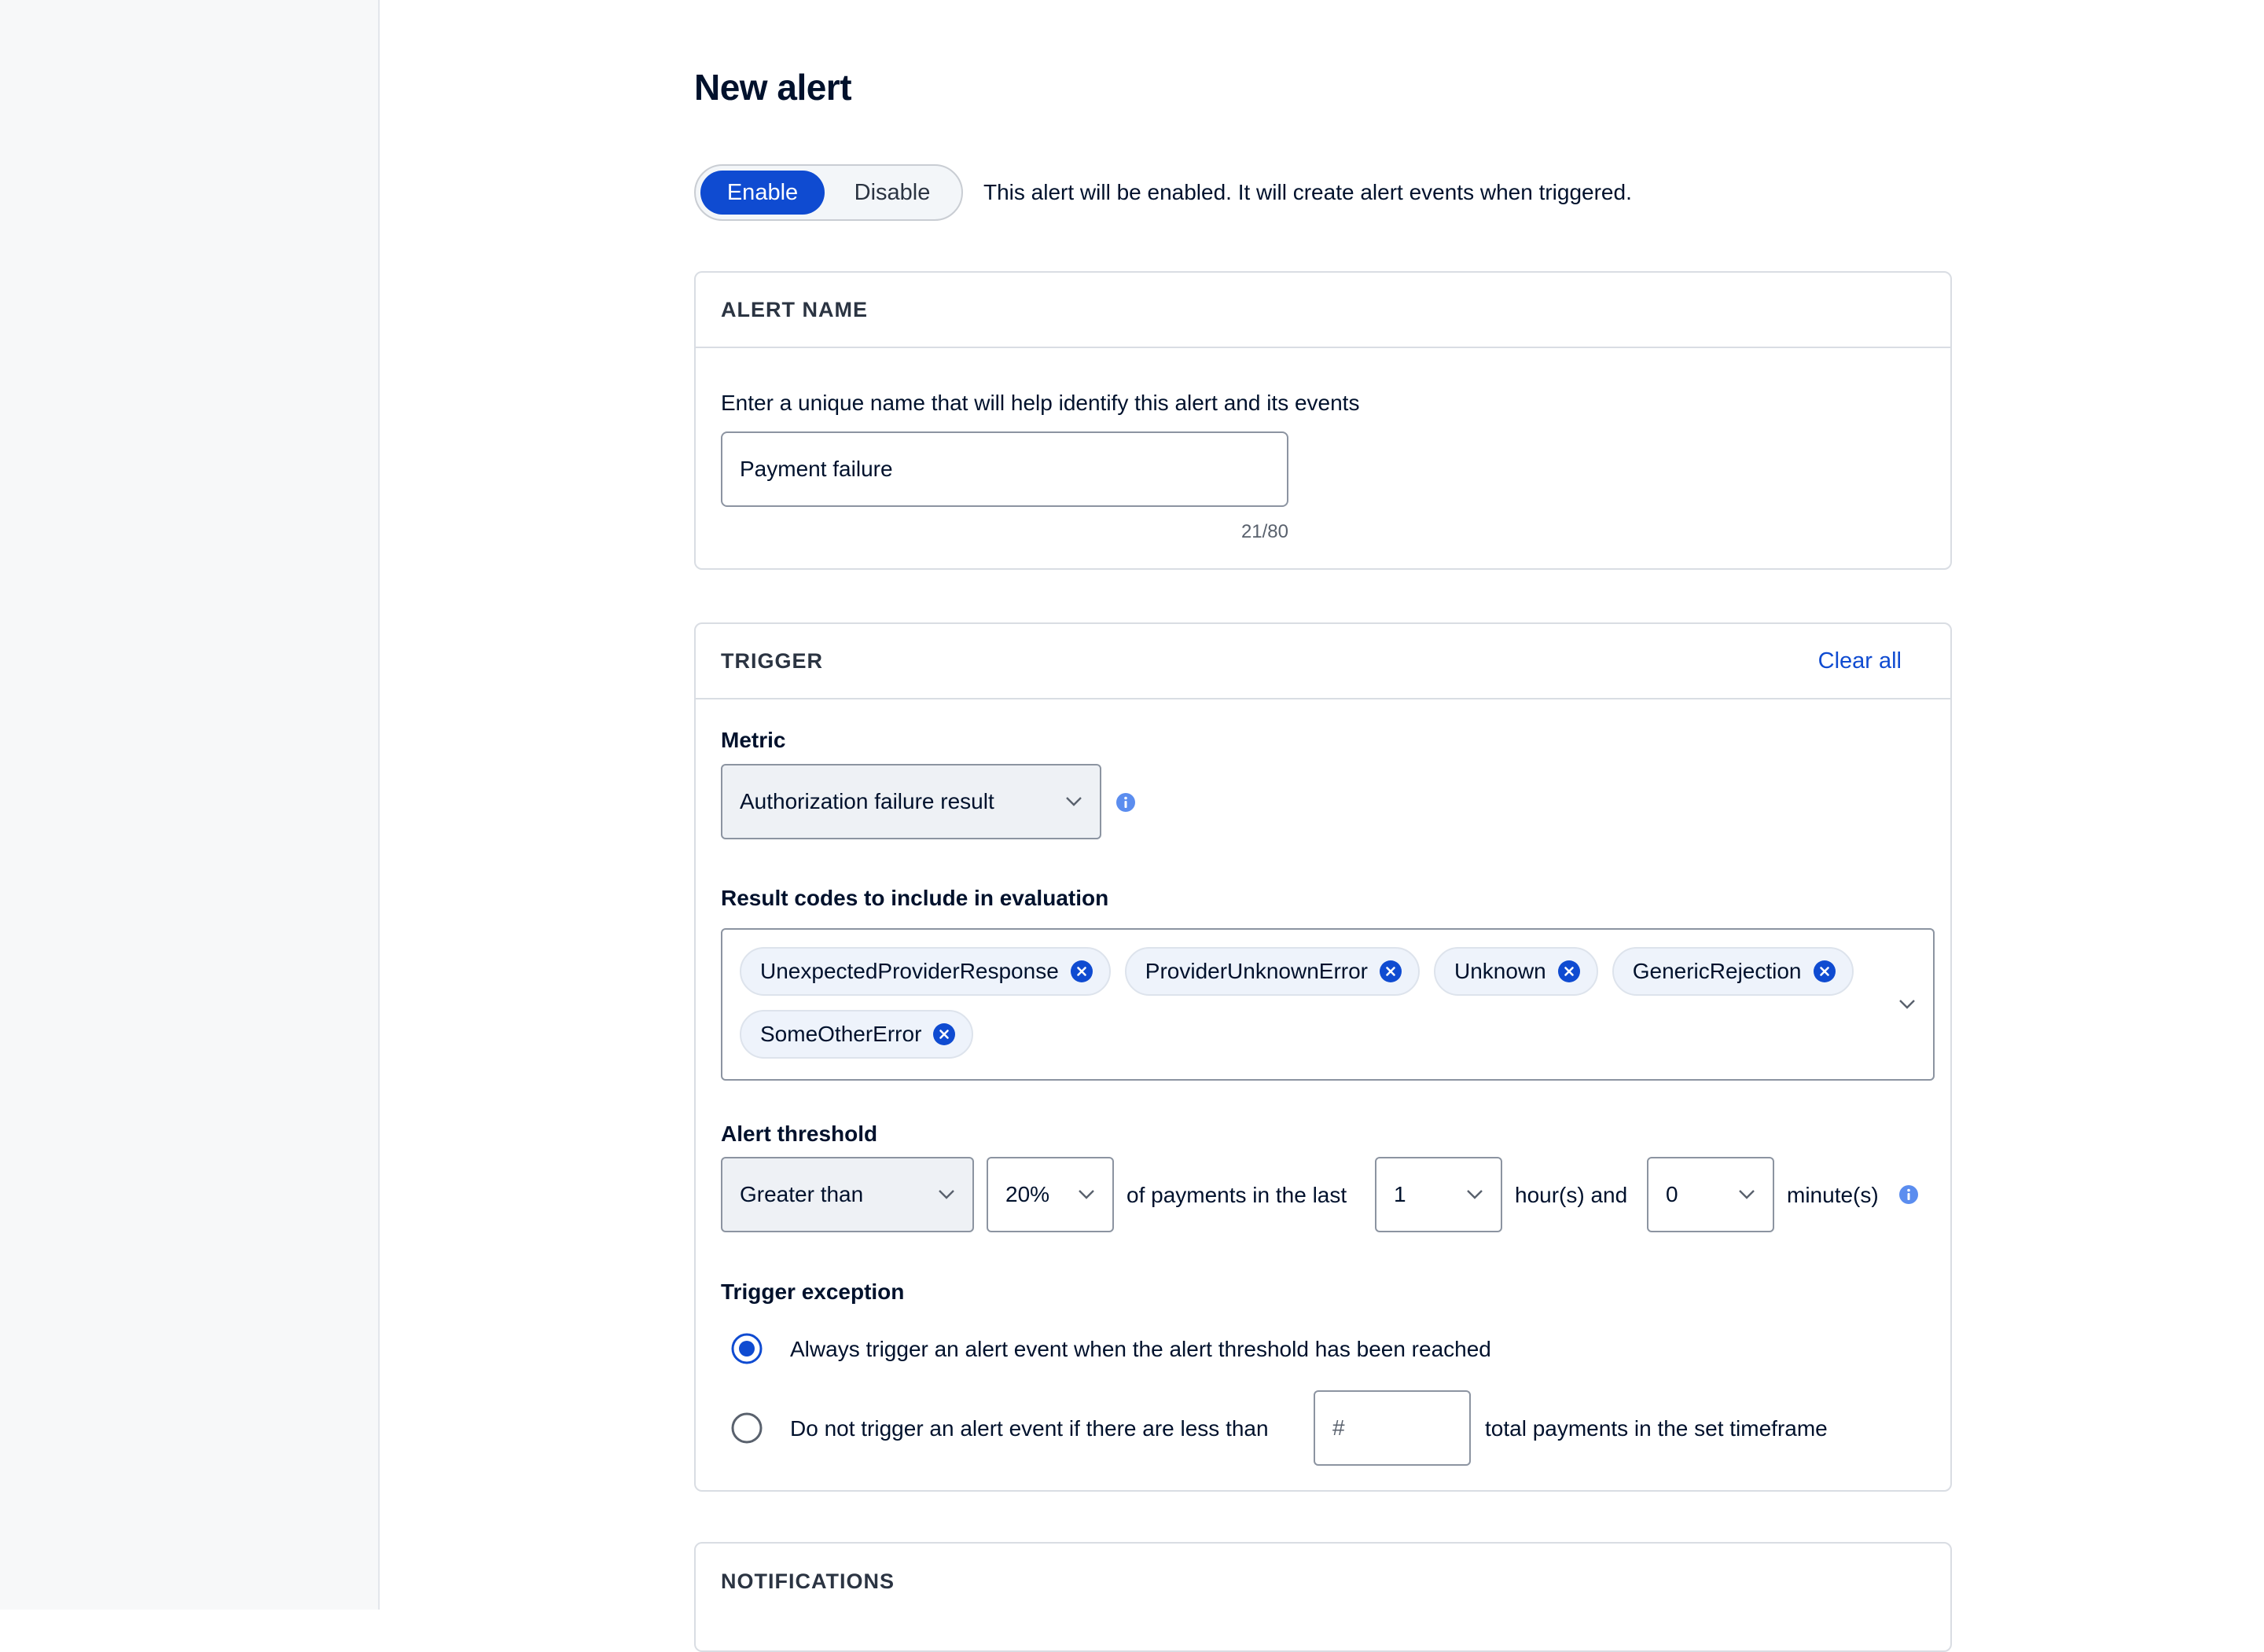  Describe the element at coordinates (794, 309) in the screenshot. I see `alert-name-title: ALERT NAME` at that location.